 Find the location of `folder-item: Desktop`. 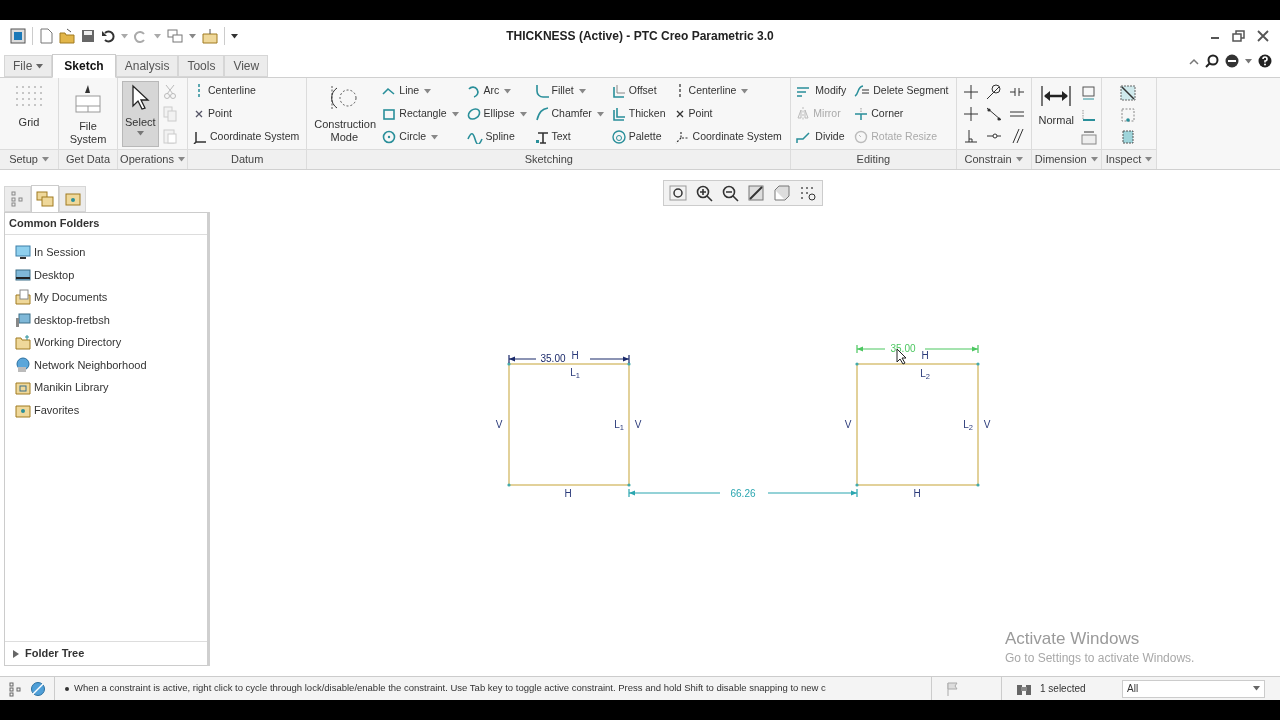

folder-item: Desktop is located at coordinates (111, 274).